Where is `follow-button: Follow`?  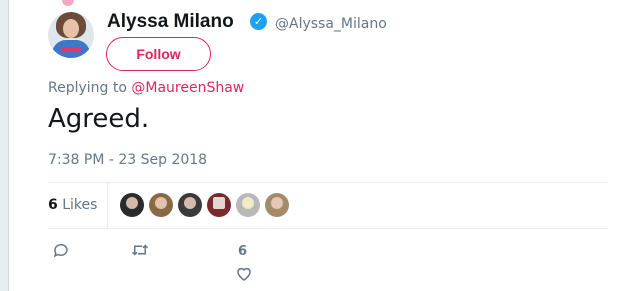 follow-button: Follow is located at coordinates (158, 54).